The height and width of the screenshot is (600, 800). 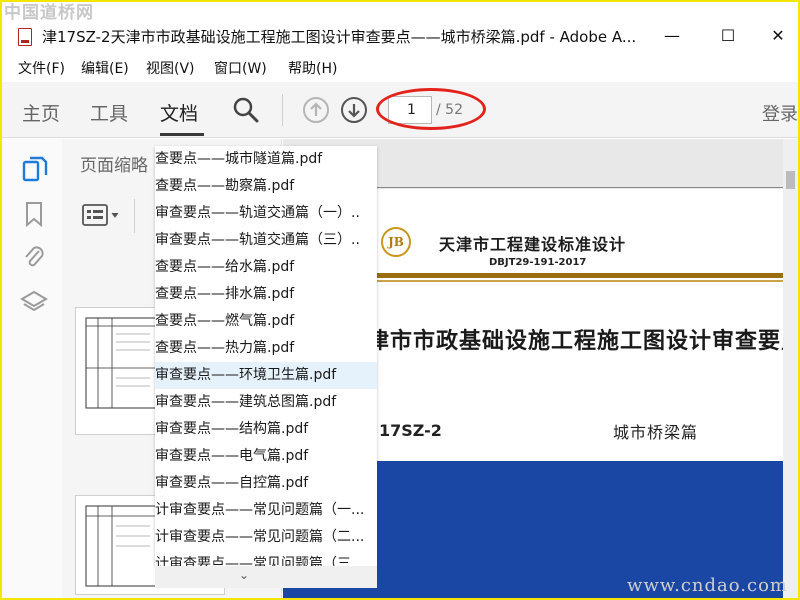 I want to click on navigation-rail, so click(x=32, y=368).